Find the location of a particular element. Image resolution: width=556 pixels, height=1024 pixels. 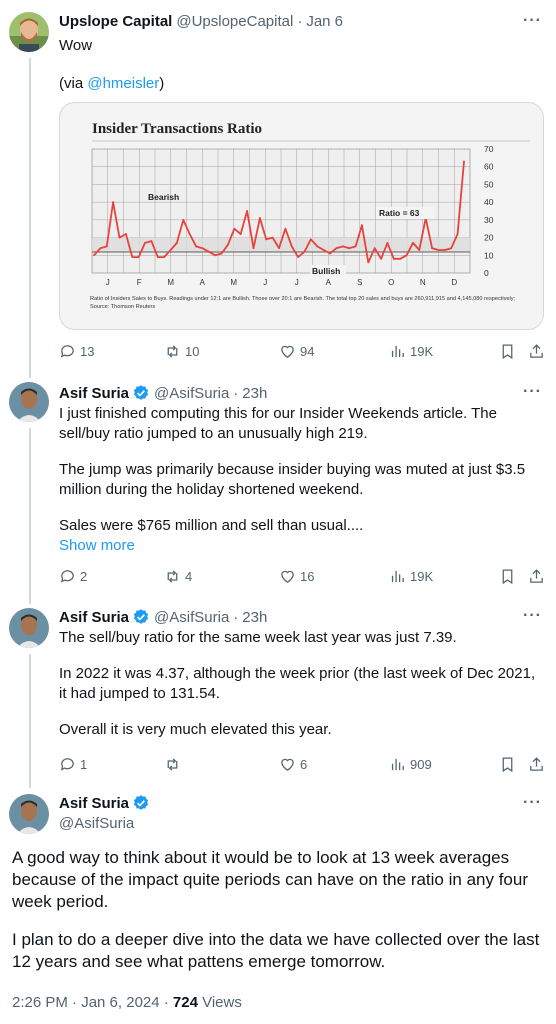

display-name: Upslope Capital is located at coordinates (115, 21).